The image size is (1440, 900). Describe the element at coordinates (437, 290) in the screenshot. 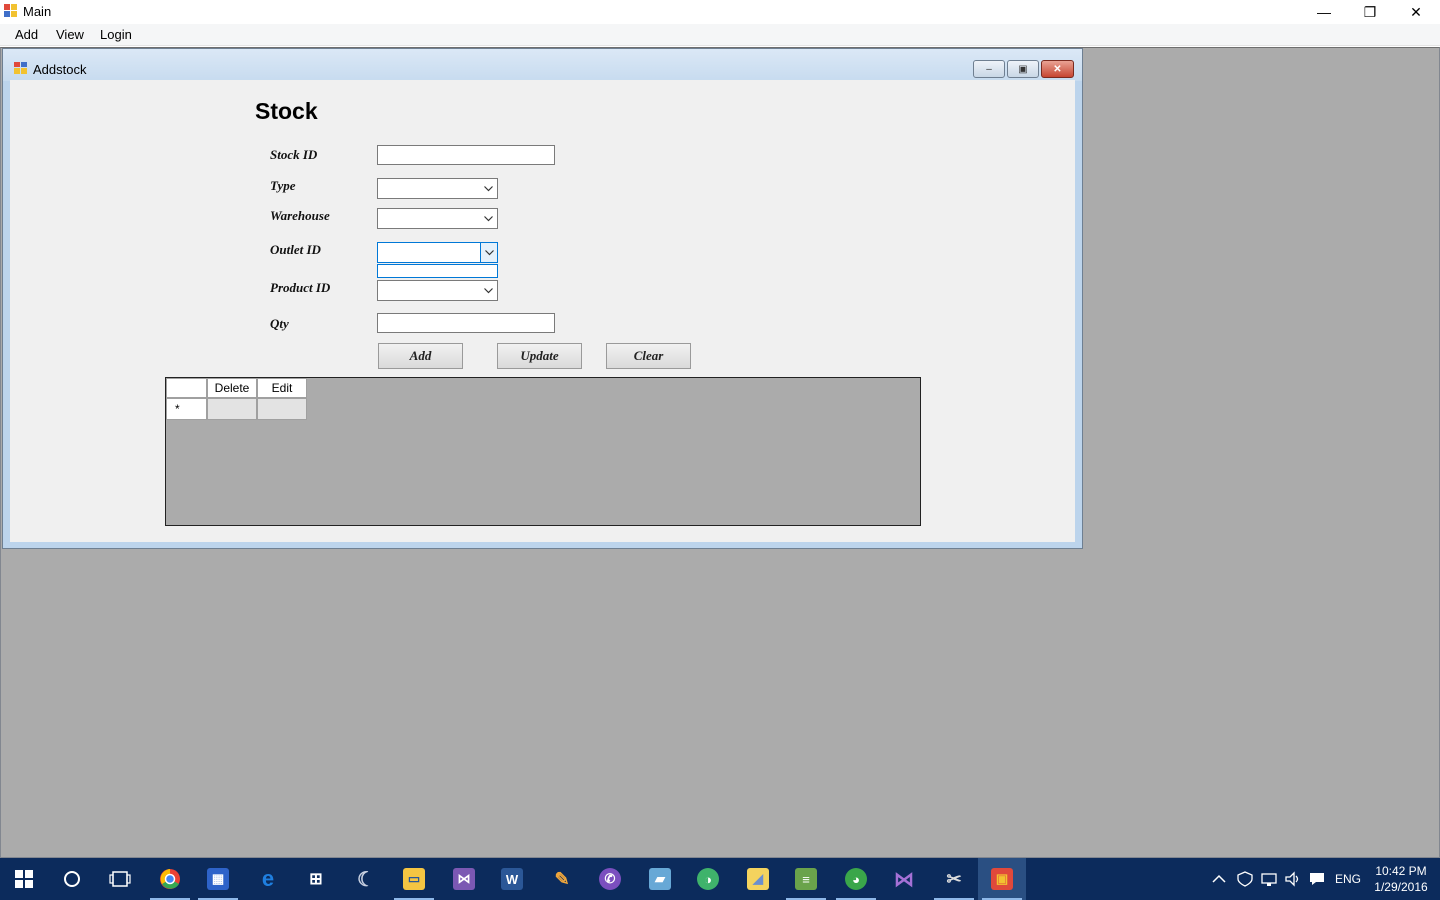

I see `product-id-select` at that location.